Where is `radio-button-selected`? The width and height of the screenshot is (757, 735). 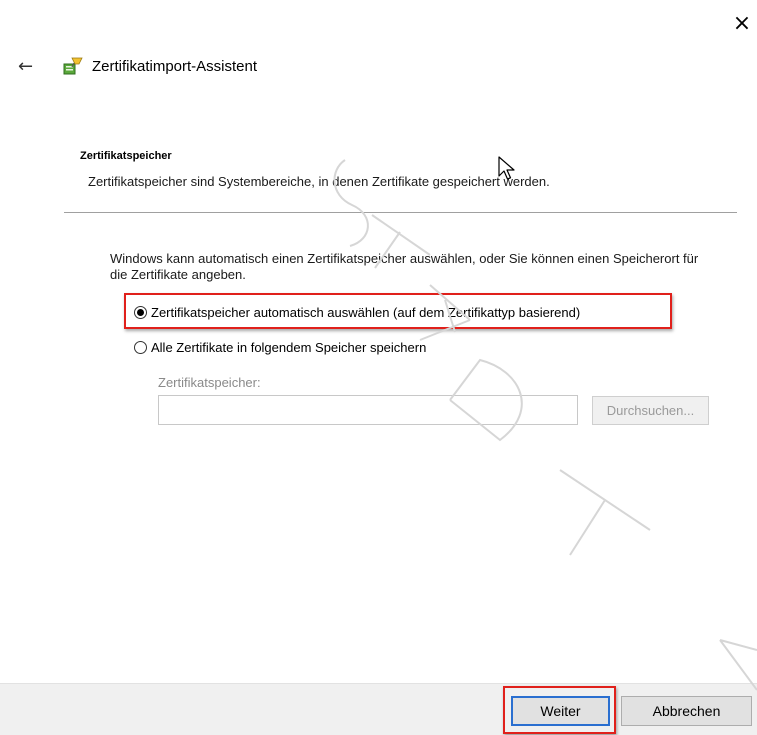
radio-button-selected is located at coordinates (140, 312).